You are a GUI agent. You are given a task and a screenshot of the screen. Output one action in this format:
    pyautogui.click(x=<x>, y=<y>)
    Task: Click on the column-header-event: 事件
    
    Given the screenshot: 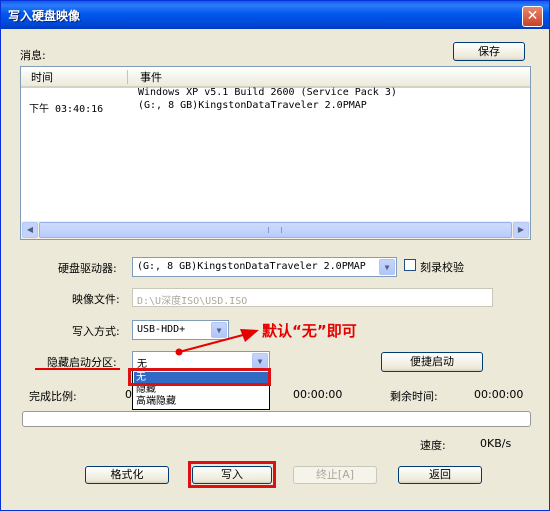 What is the action you would take?
    pyautogui.click(x=151, y=77)
    